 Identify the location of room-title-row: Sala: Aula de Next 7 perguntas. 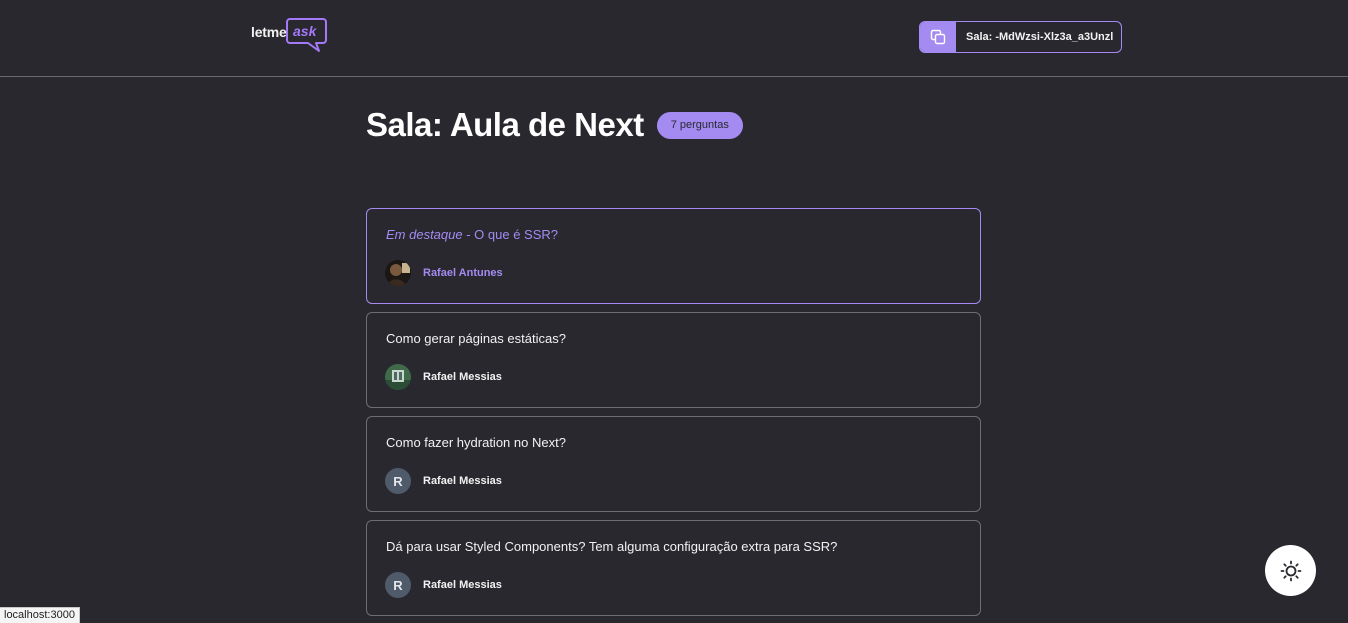
(554, 125).